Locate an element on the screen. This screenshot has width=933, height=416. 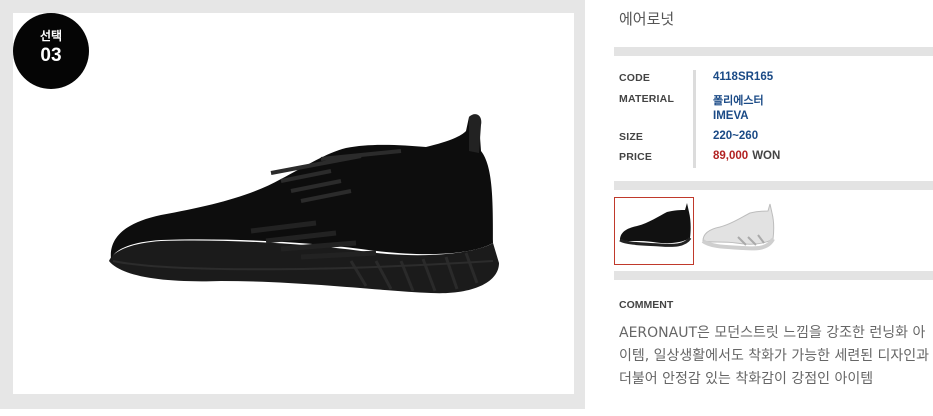
selection-badge: 선택 03 is located at coordinates (51, 51).